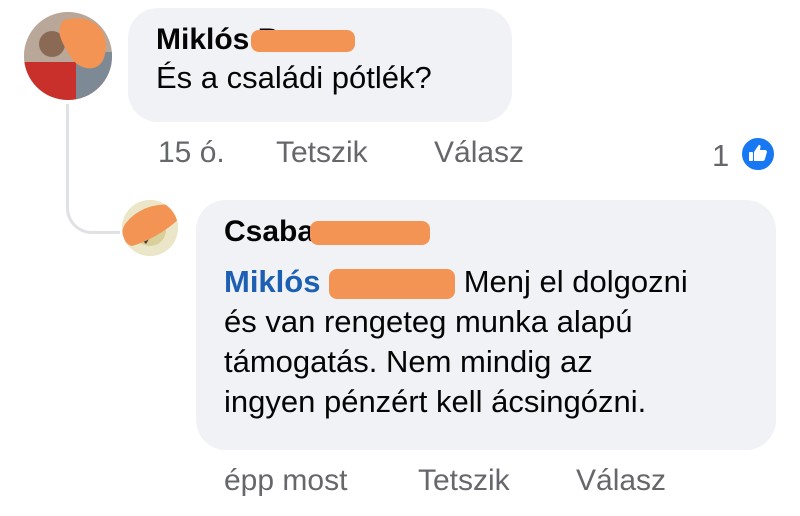 This screenshot has height=516, width=800. Describe the element at coordinates (285, 481) in the screenshot. I see `comment-timestamp: épp most` at that location.